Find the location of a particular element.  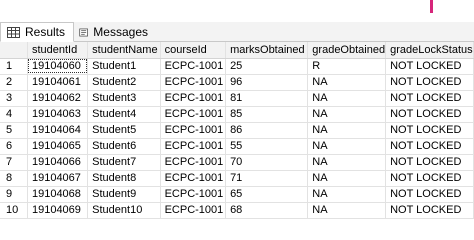

table-row: 6 19104065 Student6 ECPC-1001 55 NA NOT LOCKED is located at coordinates (237, 146).